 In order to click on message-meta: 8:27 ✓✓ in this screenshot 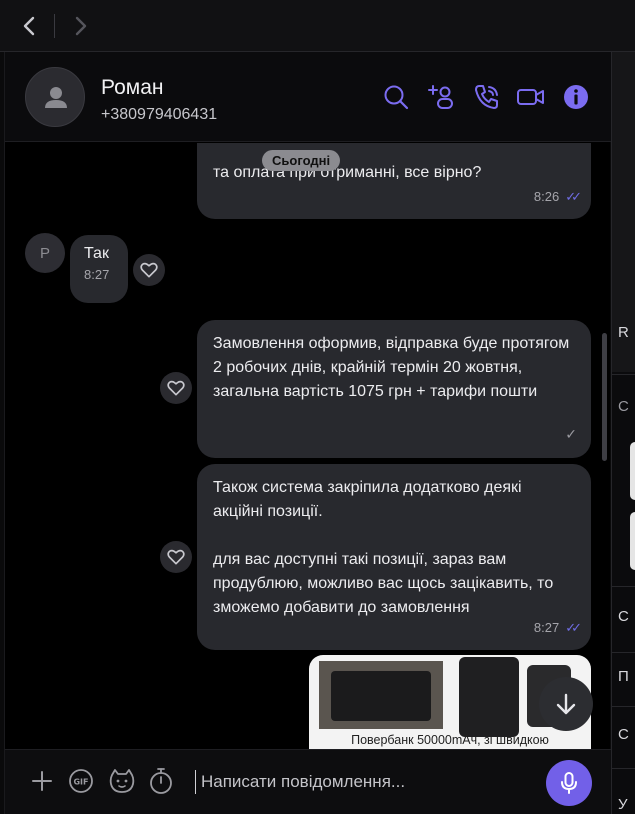, I will do `click(557, 628)`.